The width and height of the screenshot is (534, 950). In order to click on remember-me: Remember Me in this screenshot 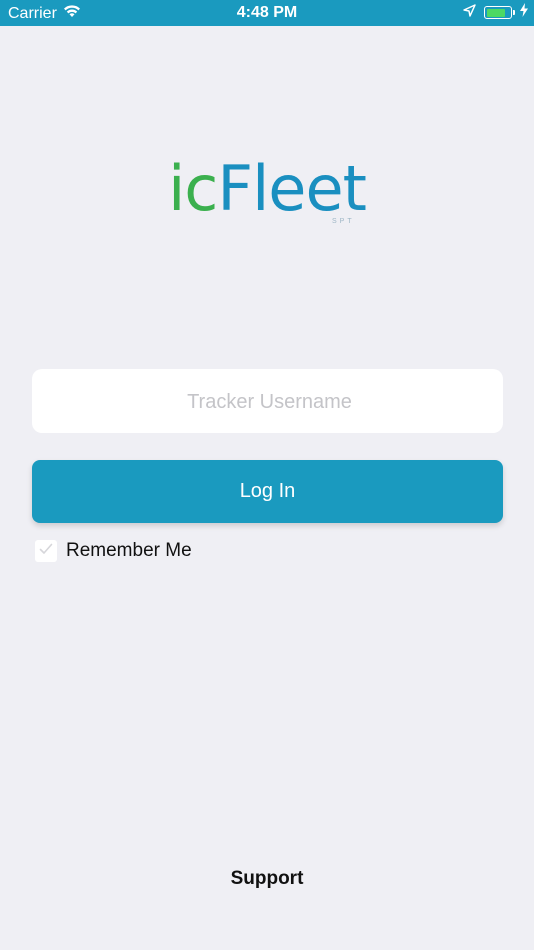, I will do `click(113, 551)`.